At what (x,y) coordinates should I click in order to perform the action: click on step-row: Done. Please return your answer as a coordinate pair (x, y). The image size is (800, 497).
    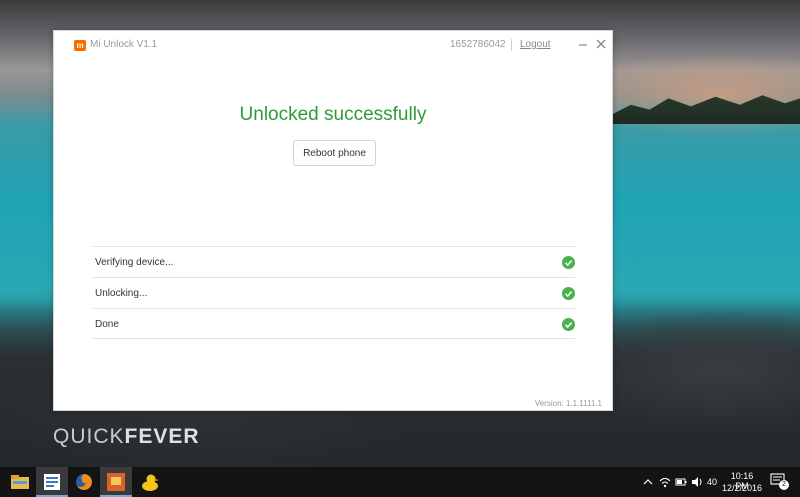
    Looking at the image, I should click on (334, 323).